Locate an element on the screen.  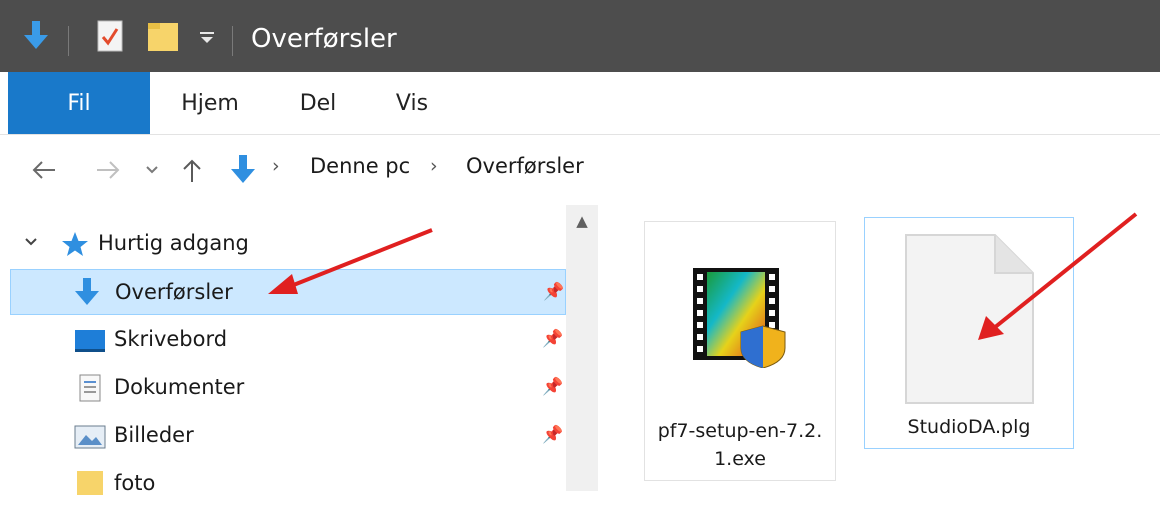
file-item-pf7-setup: pf7-setup-en-7.2. 1.exe is located at coordinates (740, 351).